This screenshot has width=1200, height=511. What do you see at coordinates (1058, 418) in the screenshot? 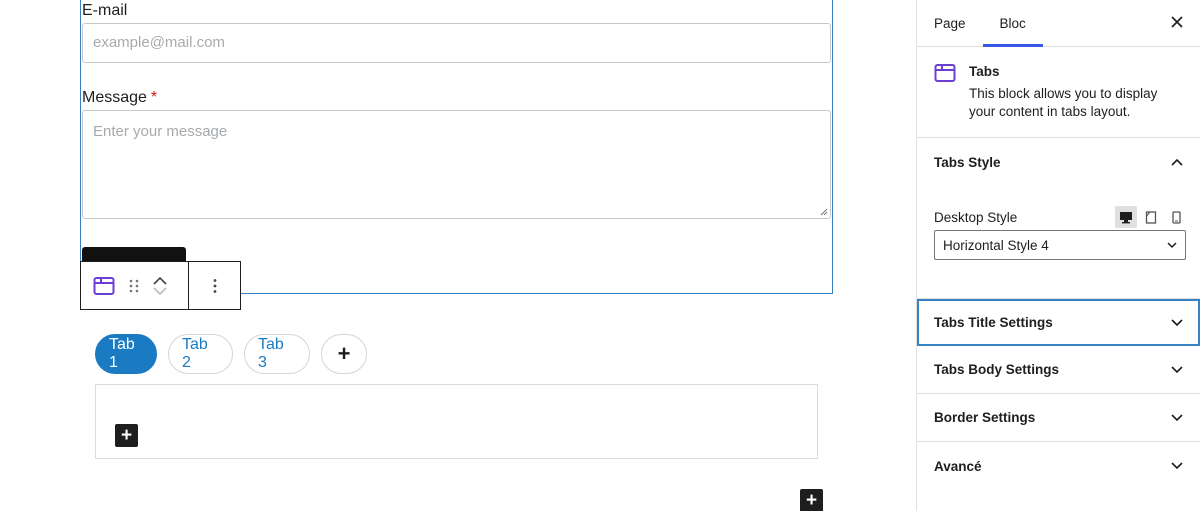
I see `border-settings-panel: Border Settings` at bounding box center [1058, 418].